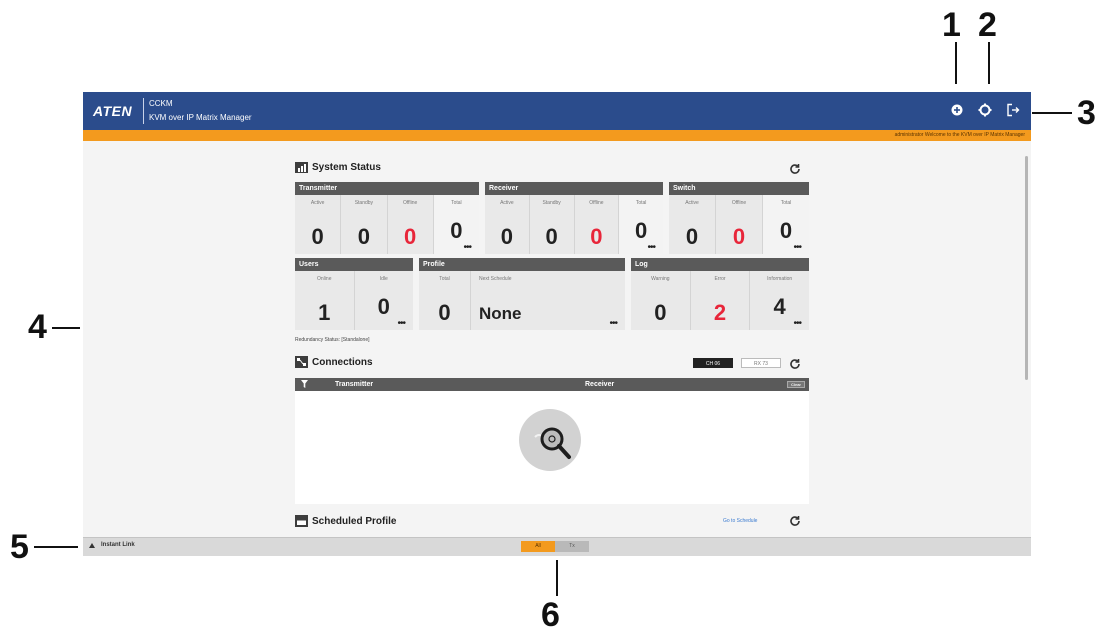 This screenshot has width=1107, height=634. I want to click on stat-value: 4, so click(779, 306).